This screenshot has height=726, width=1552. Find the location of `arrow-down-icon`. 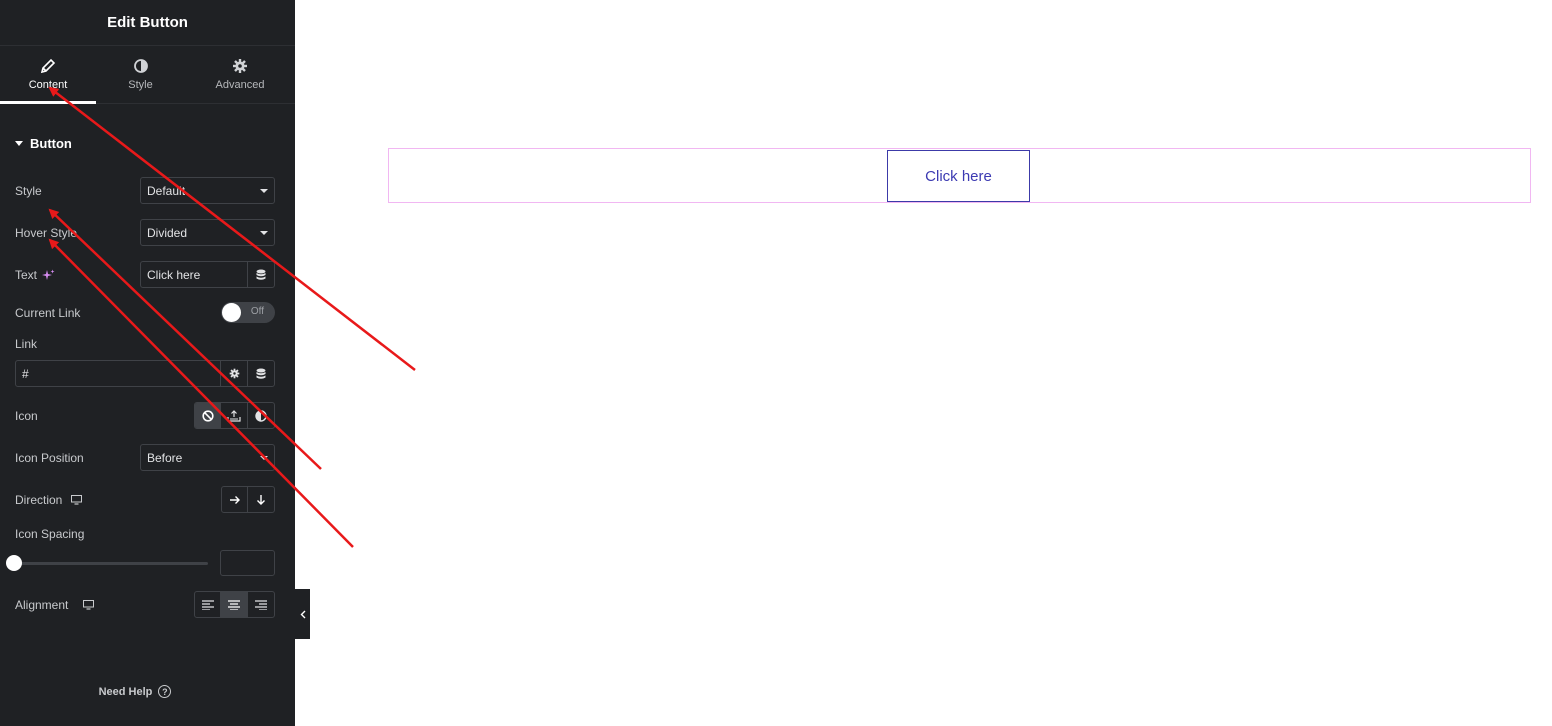

arrow-down-icon is located at coordinates (261, 499).